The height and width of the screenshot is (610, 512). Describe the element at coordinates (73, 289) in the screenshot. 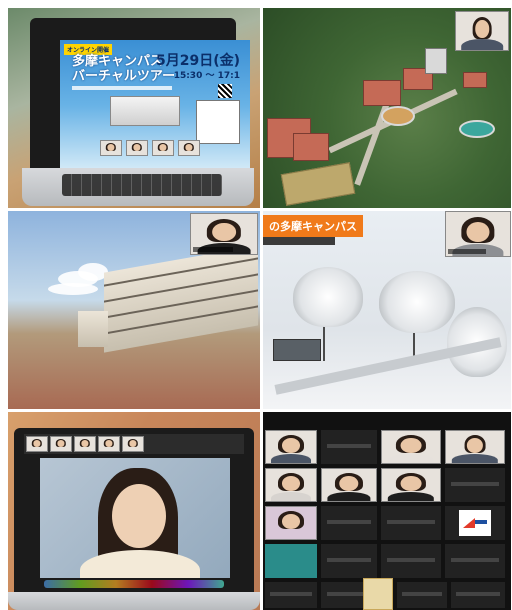

I see `cloud` at that location.